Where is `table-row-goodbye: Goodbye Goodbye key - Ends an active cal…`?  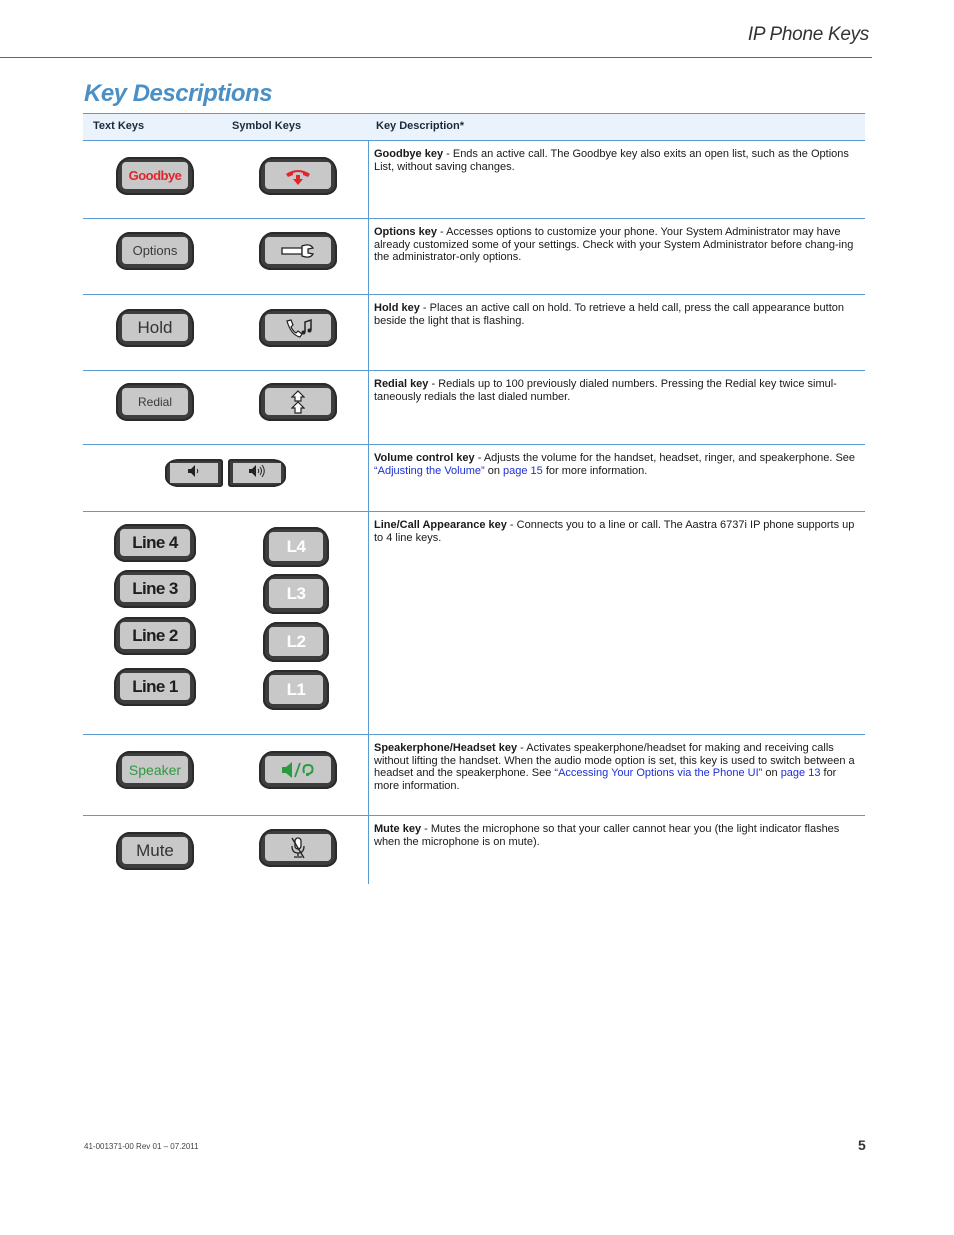
table-row-goodbye: Goodbye Goodbye key - Ends an active cal… is located at coordinates (474, 180).